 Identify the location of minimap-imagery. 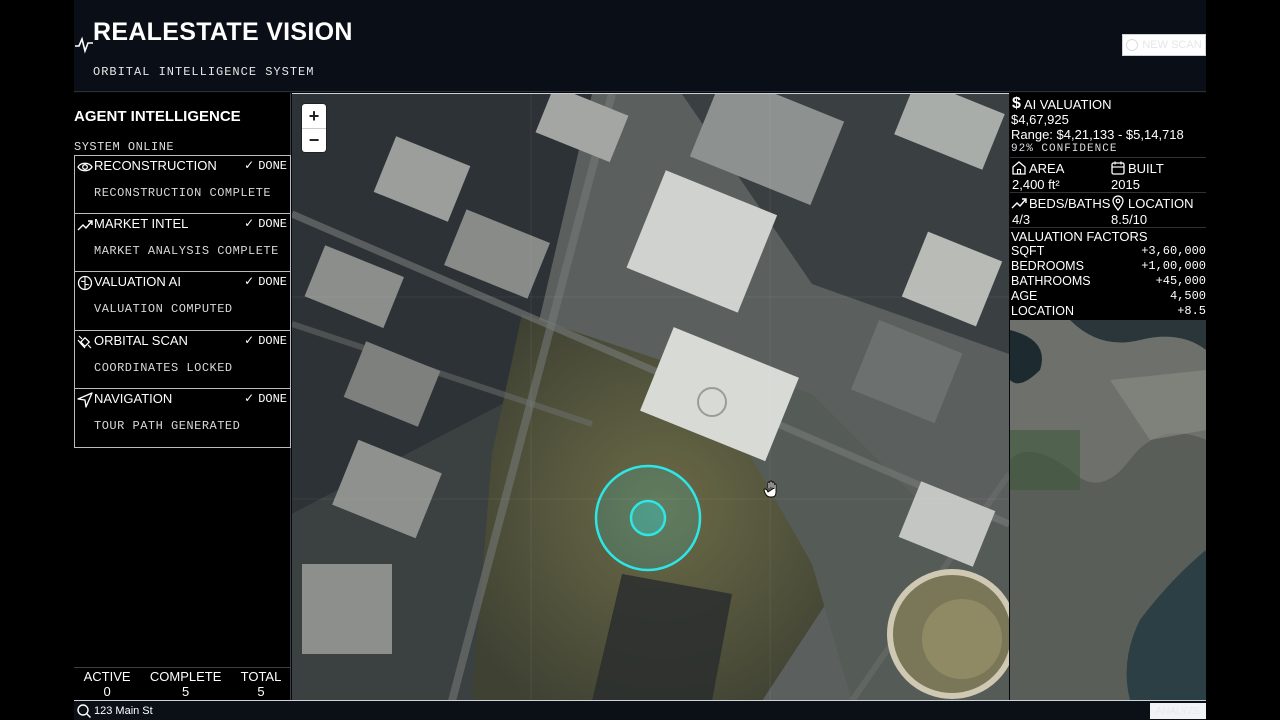
(1108, 510).